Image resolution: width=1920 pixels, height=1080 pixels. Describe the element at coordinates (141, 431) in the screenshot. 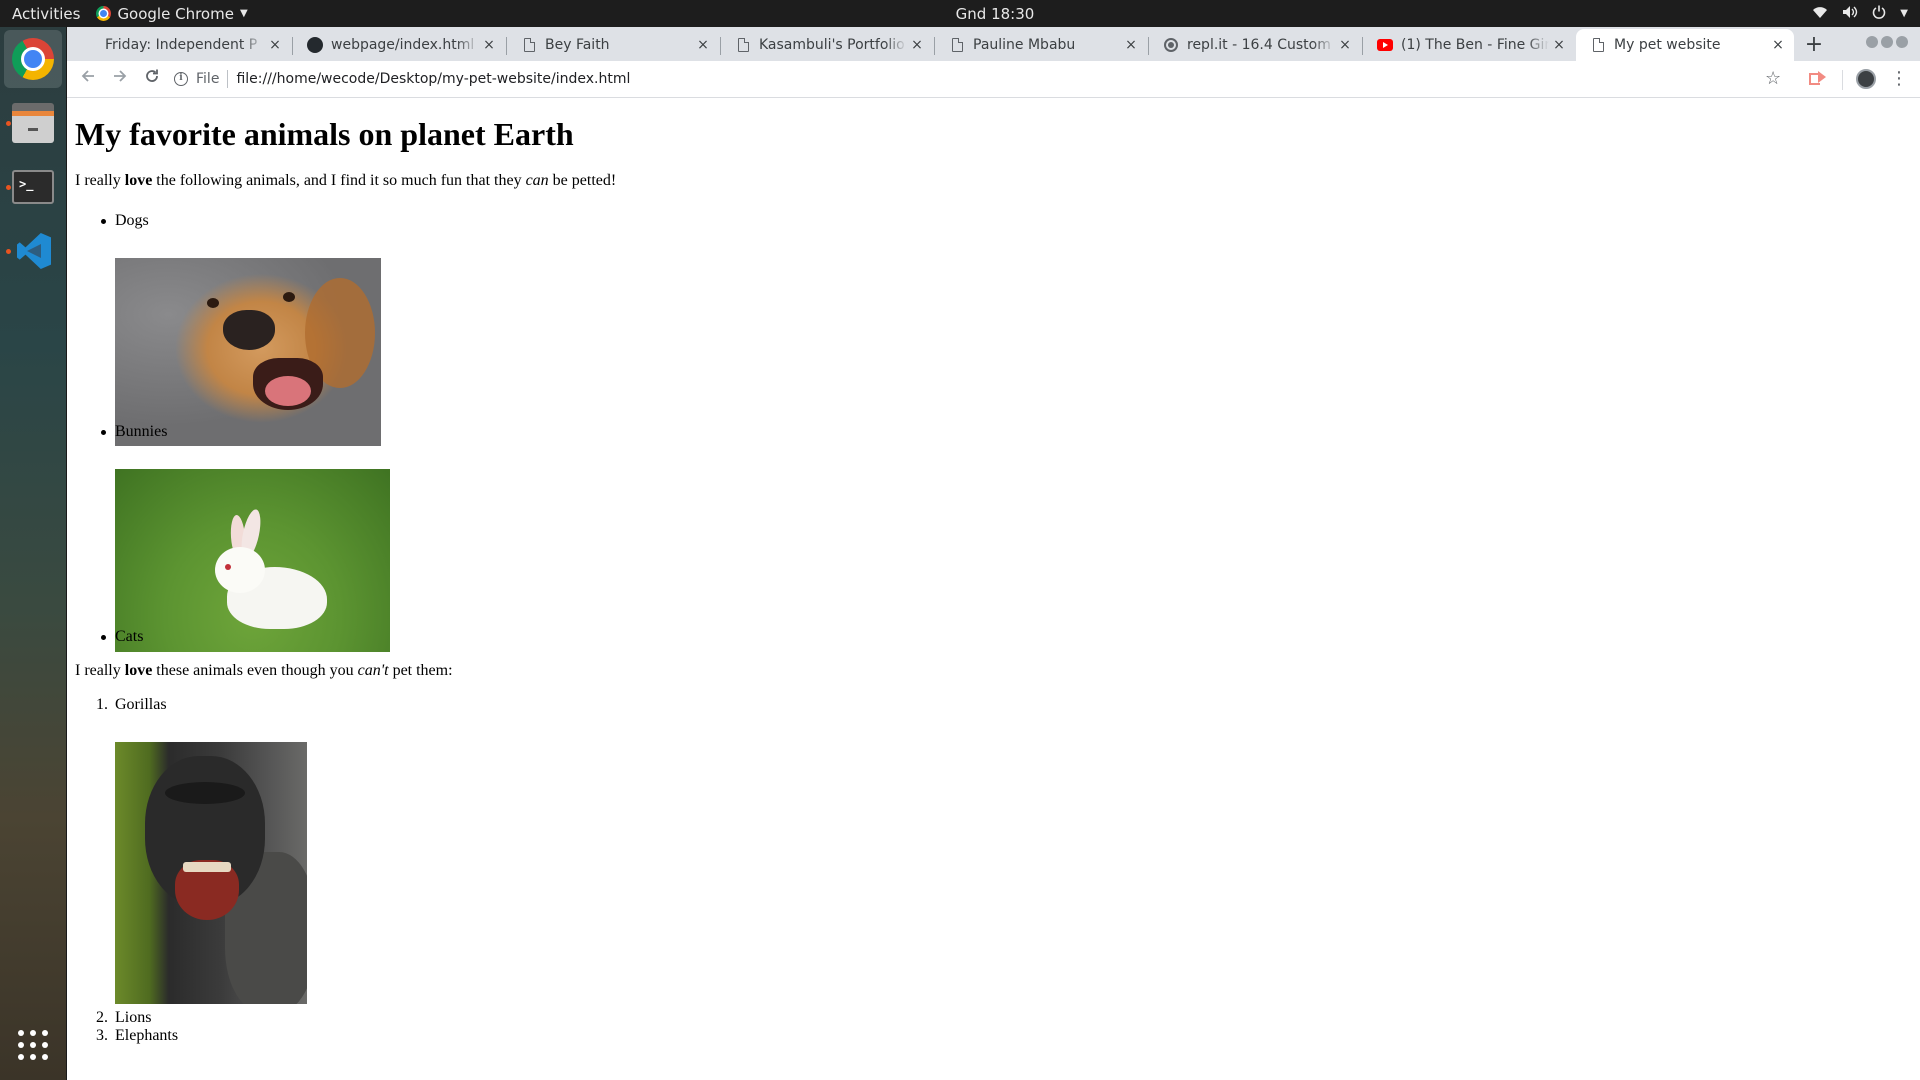

I see `list-item-label: Bunnies` at that location.